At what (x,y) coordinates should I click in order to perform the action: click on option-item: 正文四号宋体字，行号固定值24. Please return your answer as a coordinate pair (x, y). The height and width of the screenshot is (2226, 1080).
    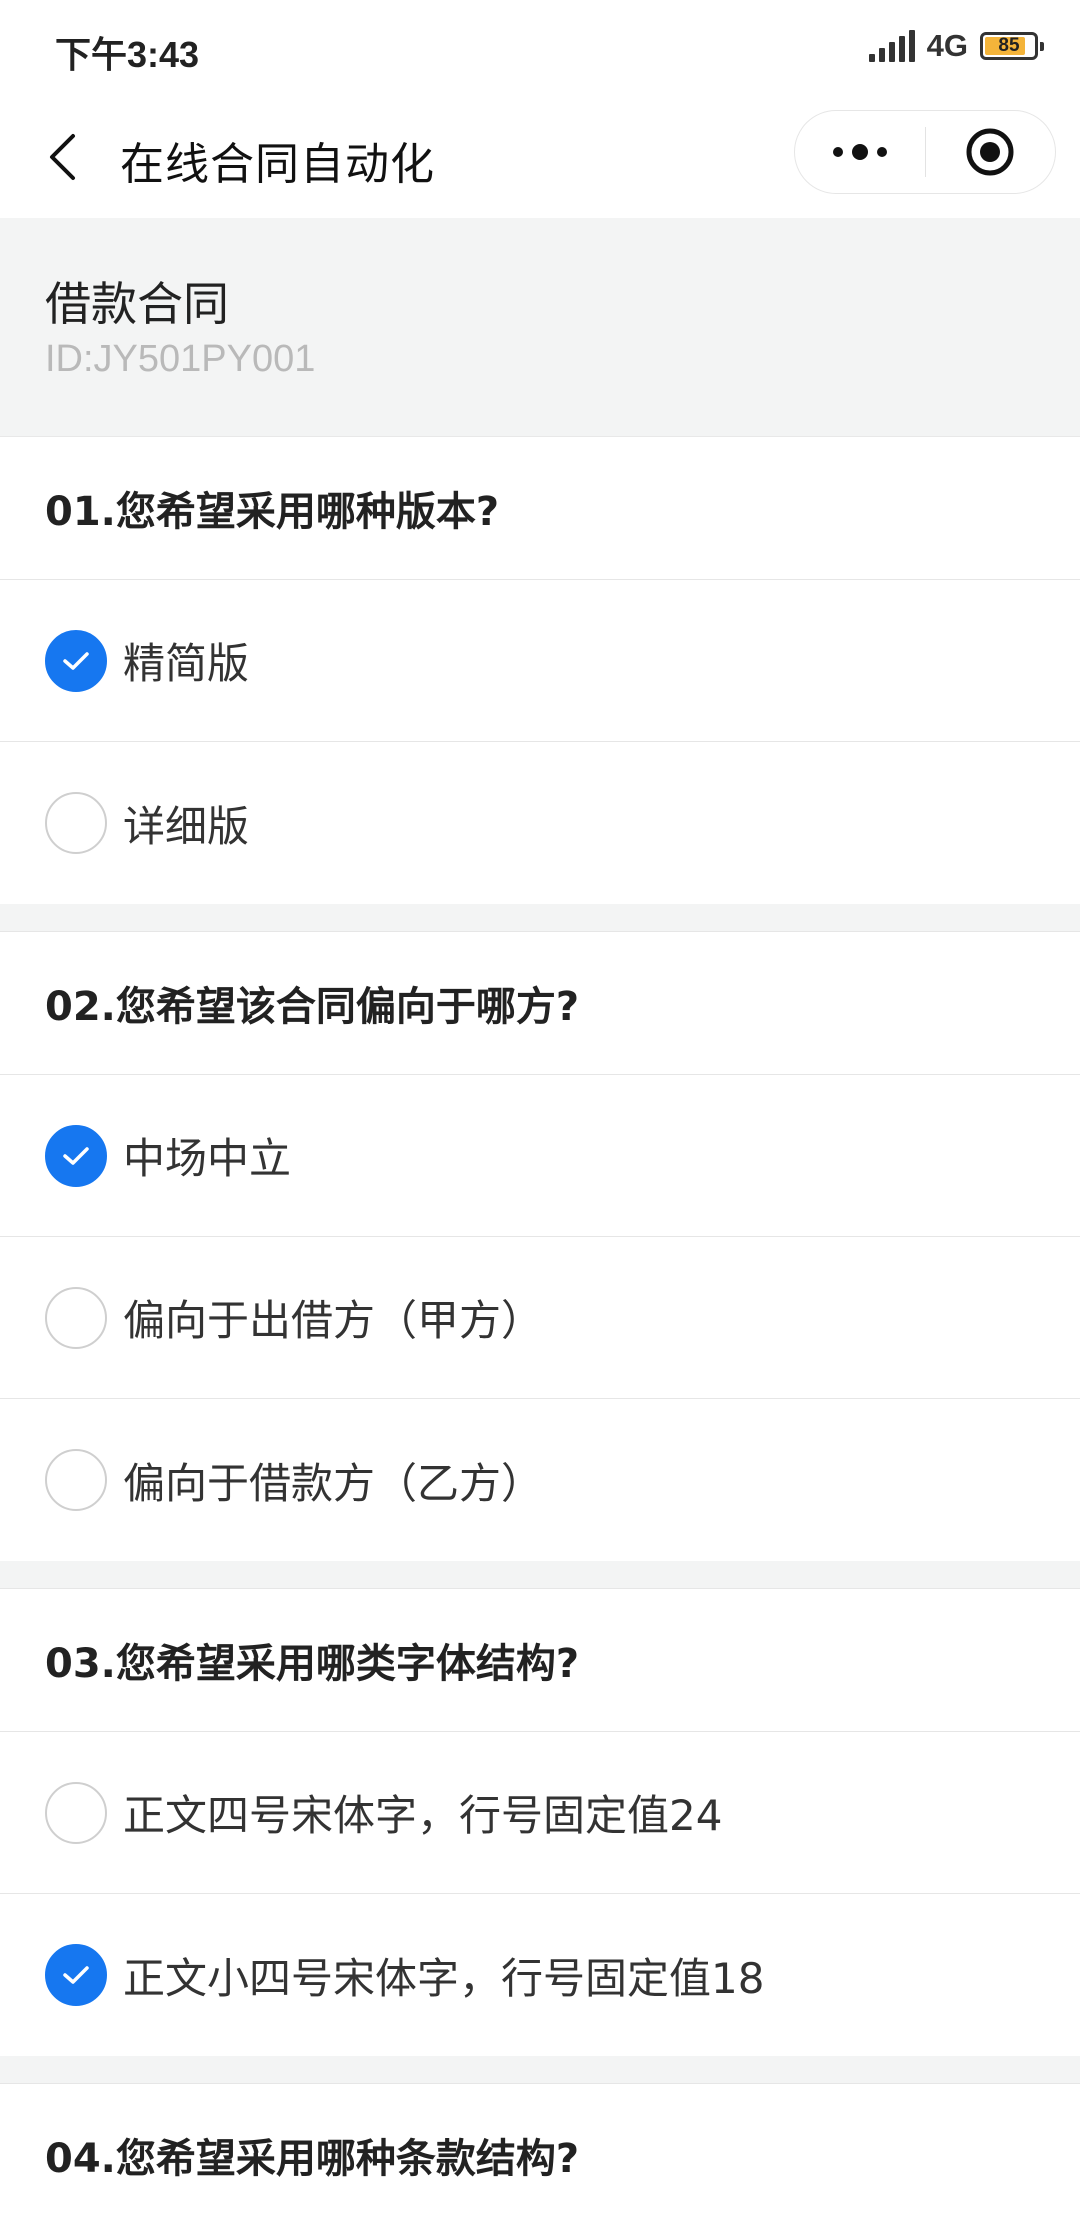
    Looking at the image, I should click on (540, 1813).